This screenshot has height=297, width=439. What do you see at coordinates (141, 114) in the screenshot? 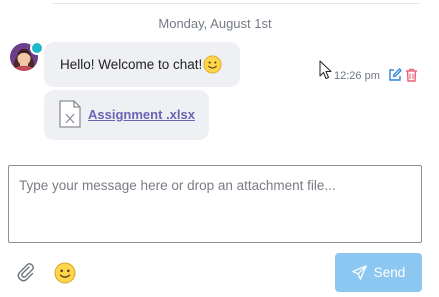
I see `attachment-link: Assignment .xlsx` at bounding box center [141, 114].